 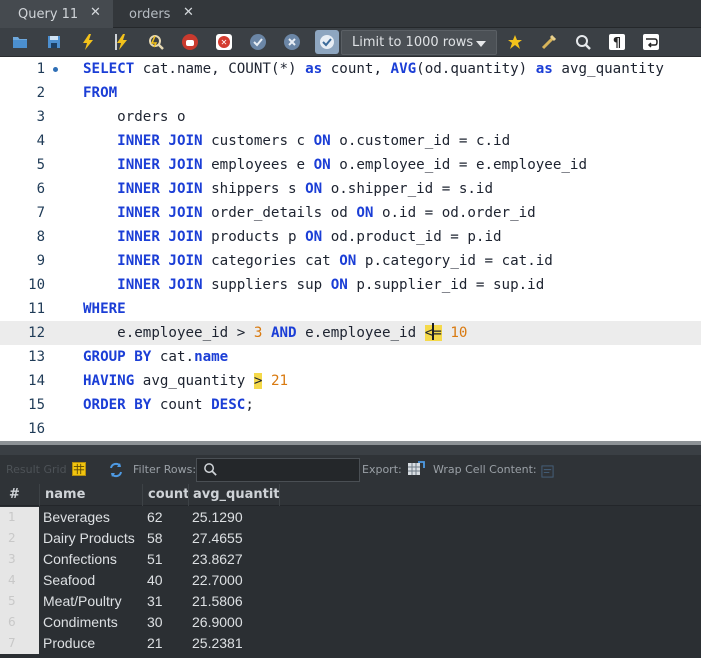 I want to click on line-number: 2, so click(x=40, y=93).